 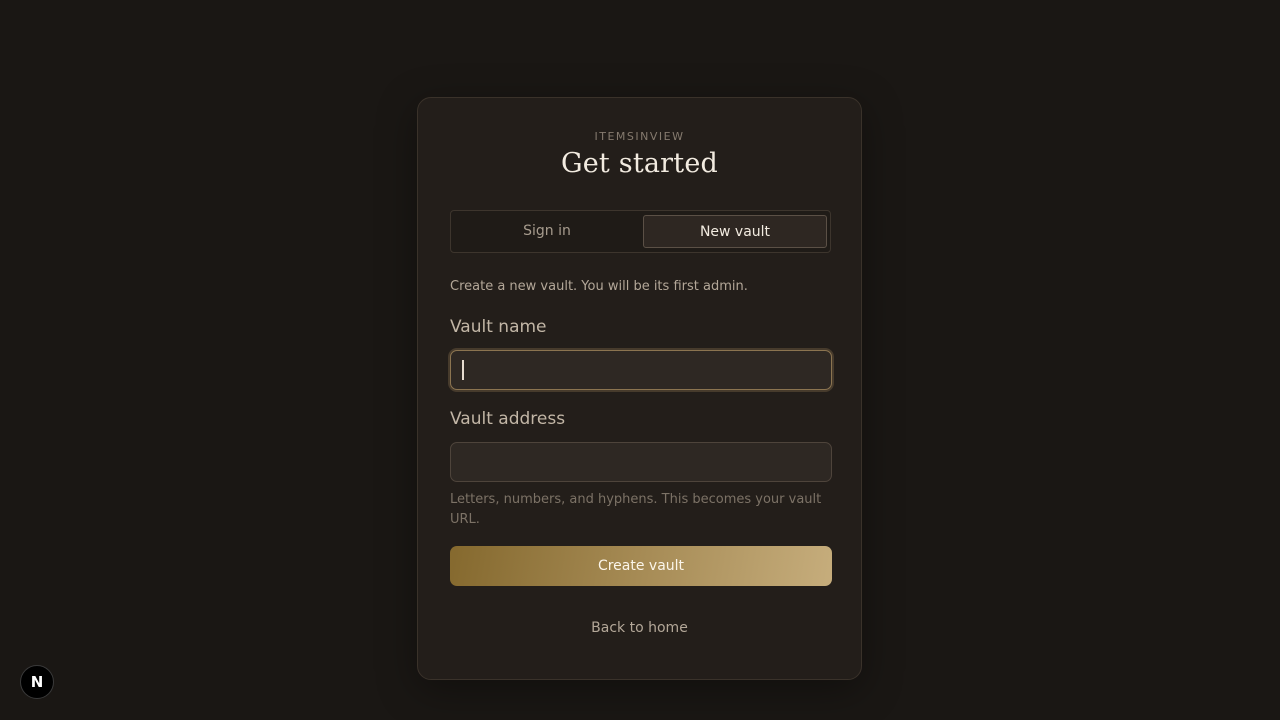 I want to click on vault-address-label: Vault address, so click(x=508, y=419).